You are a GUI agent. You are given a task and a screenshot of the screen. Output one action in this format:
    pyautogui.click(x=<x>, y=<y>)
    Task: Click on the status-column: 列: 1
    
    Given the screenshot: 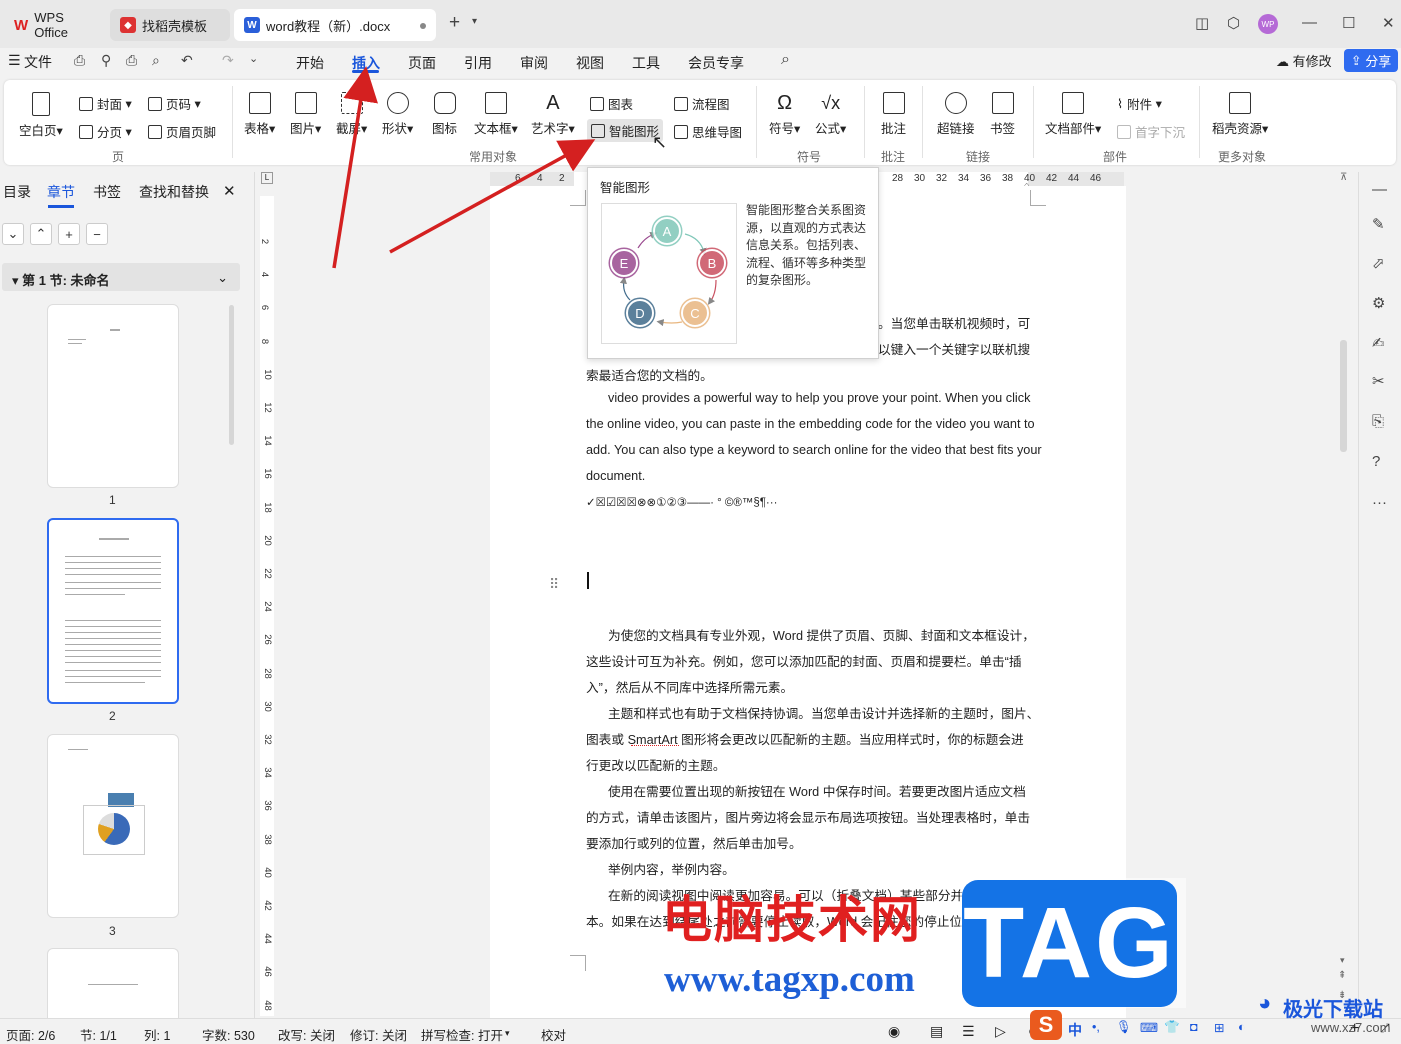 What is the action you would take?
    pyautogui.click(x=157, y=1034)
    